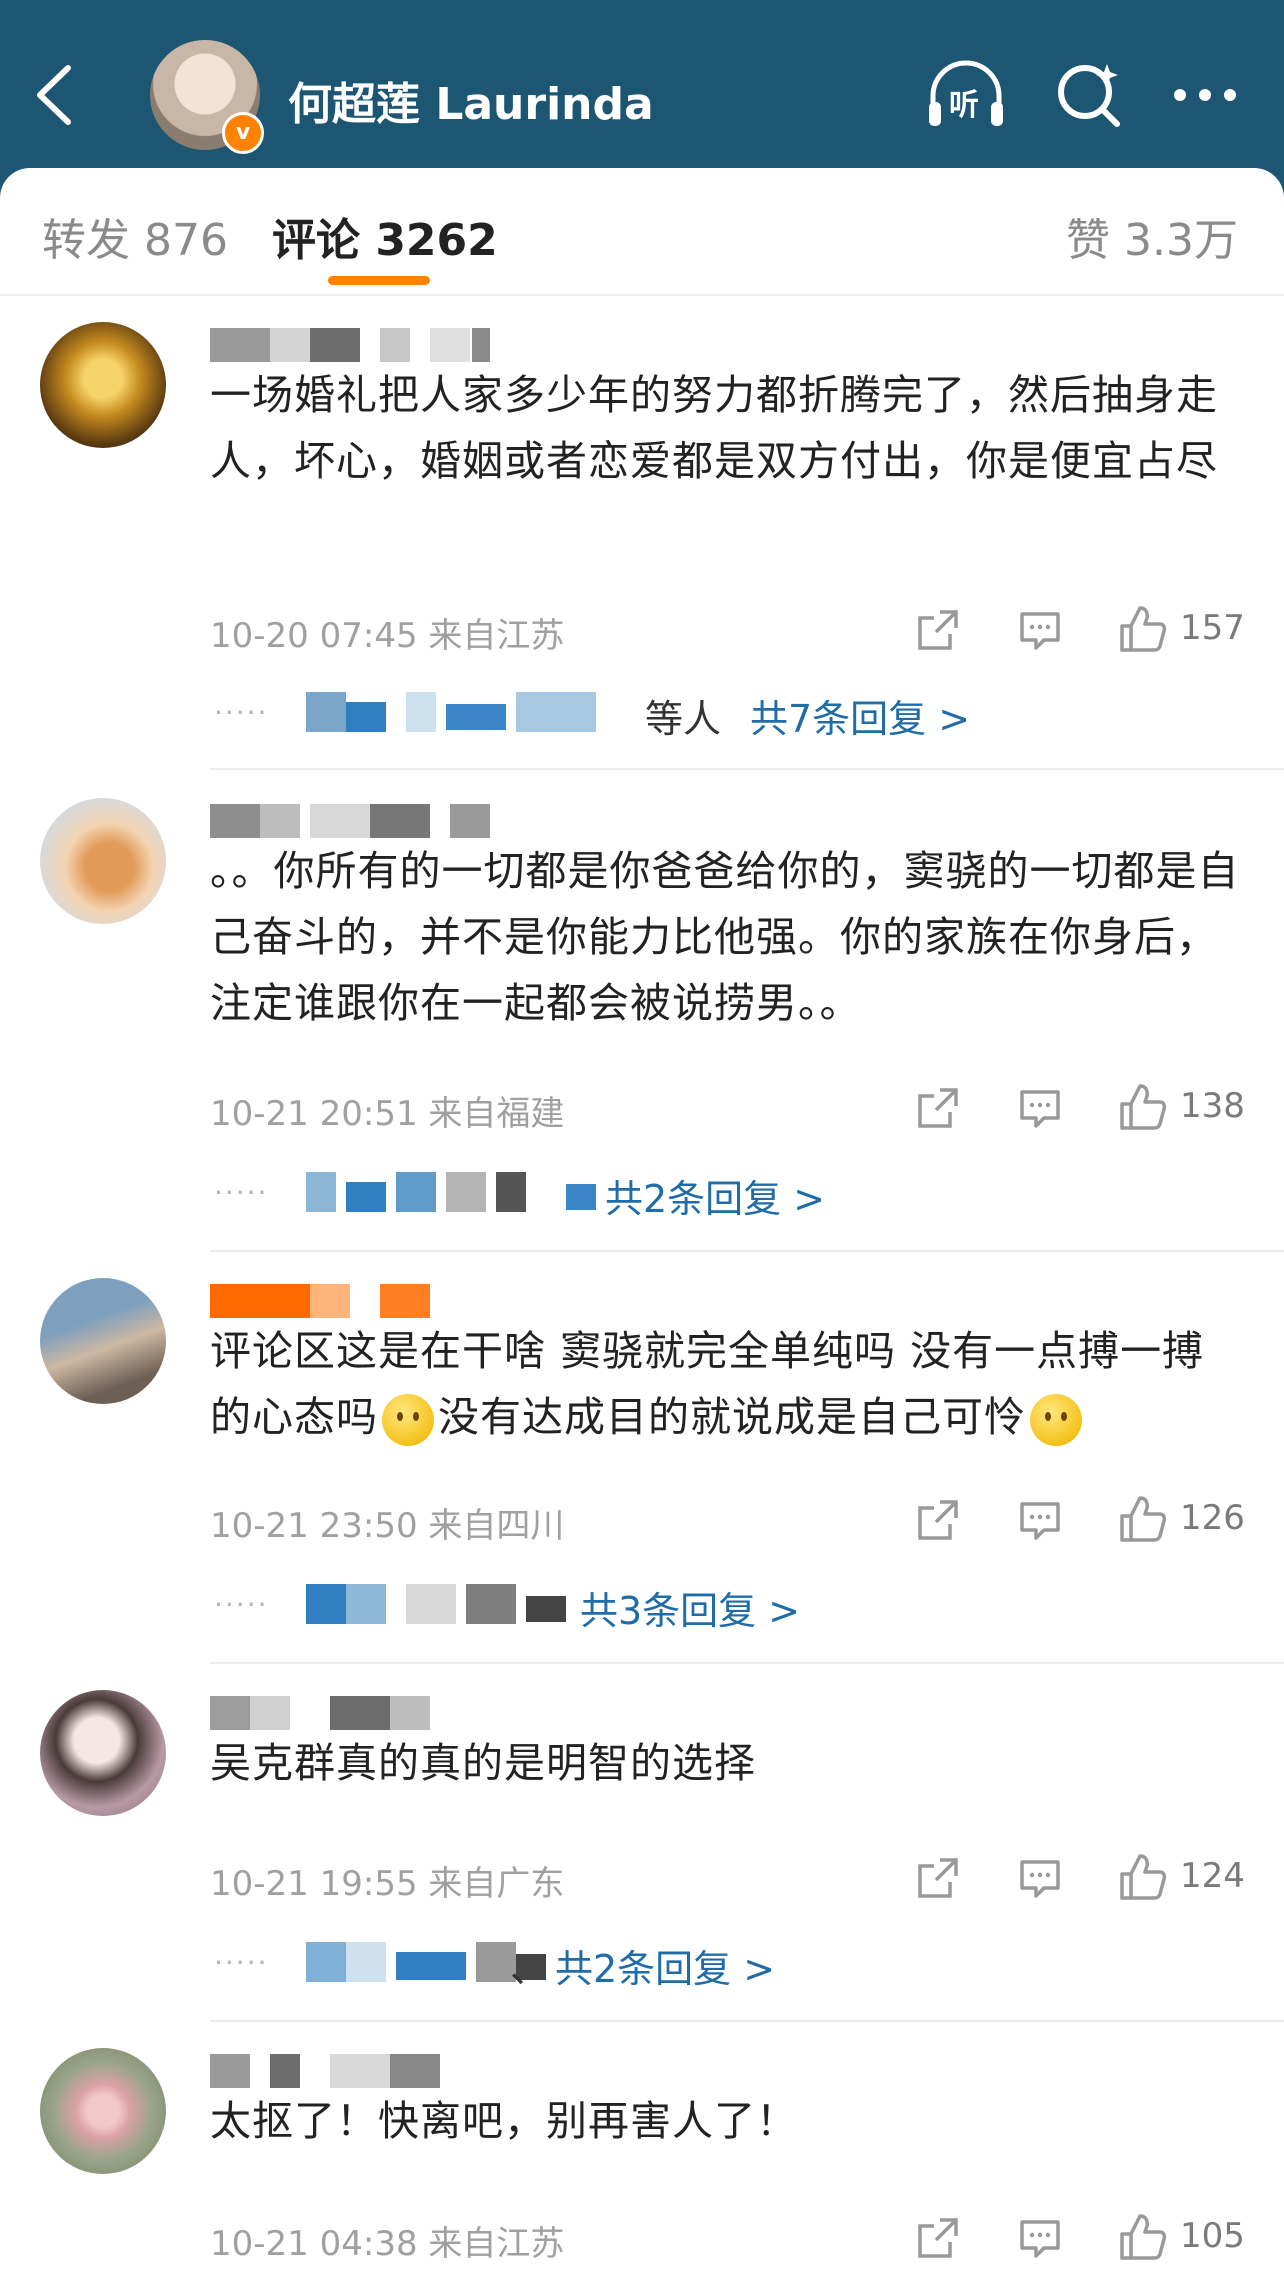 The height and width of the screenshot is (2290, 1284). I want to click on comment-actions: 138, so click(1072, 1108).